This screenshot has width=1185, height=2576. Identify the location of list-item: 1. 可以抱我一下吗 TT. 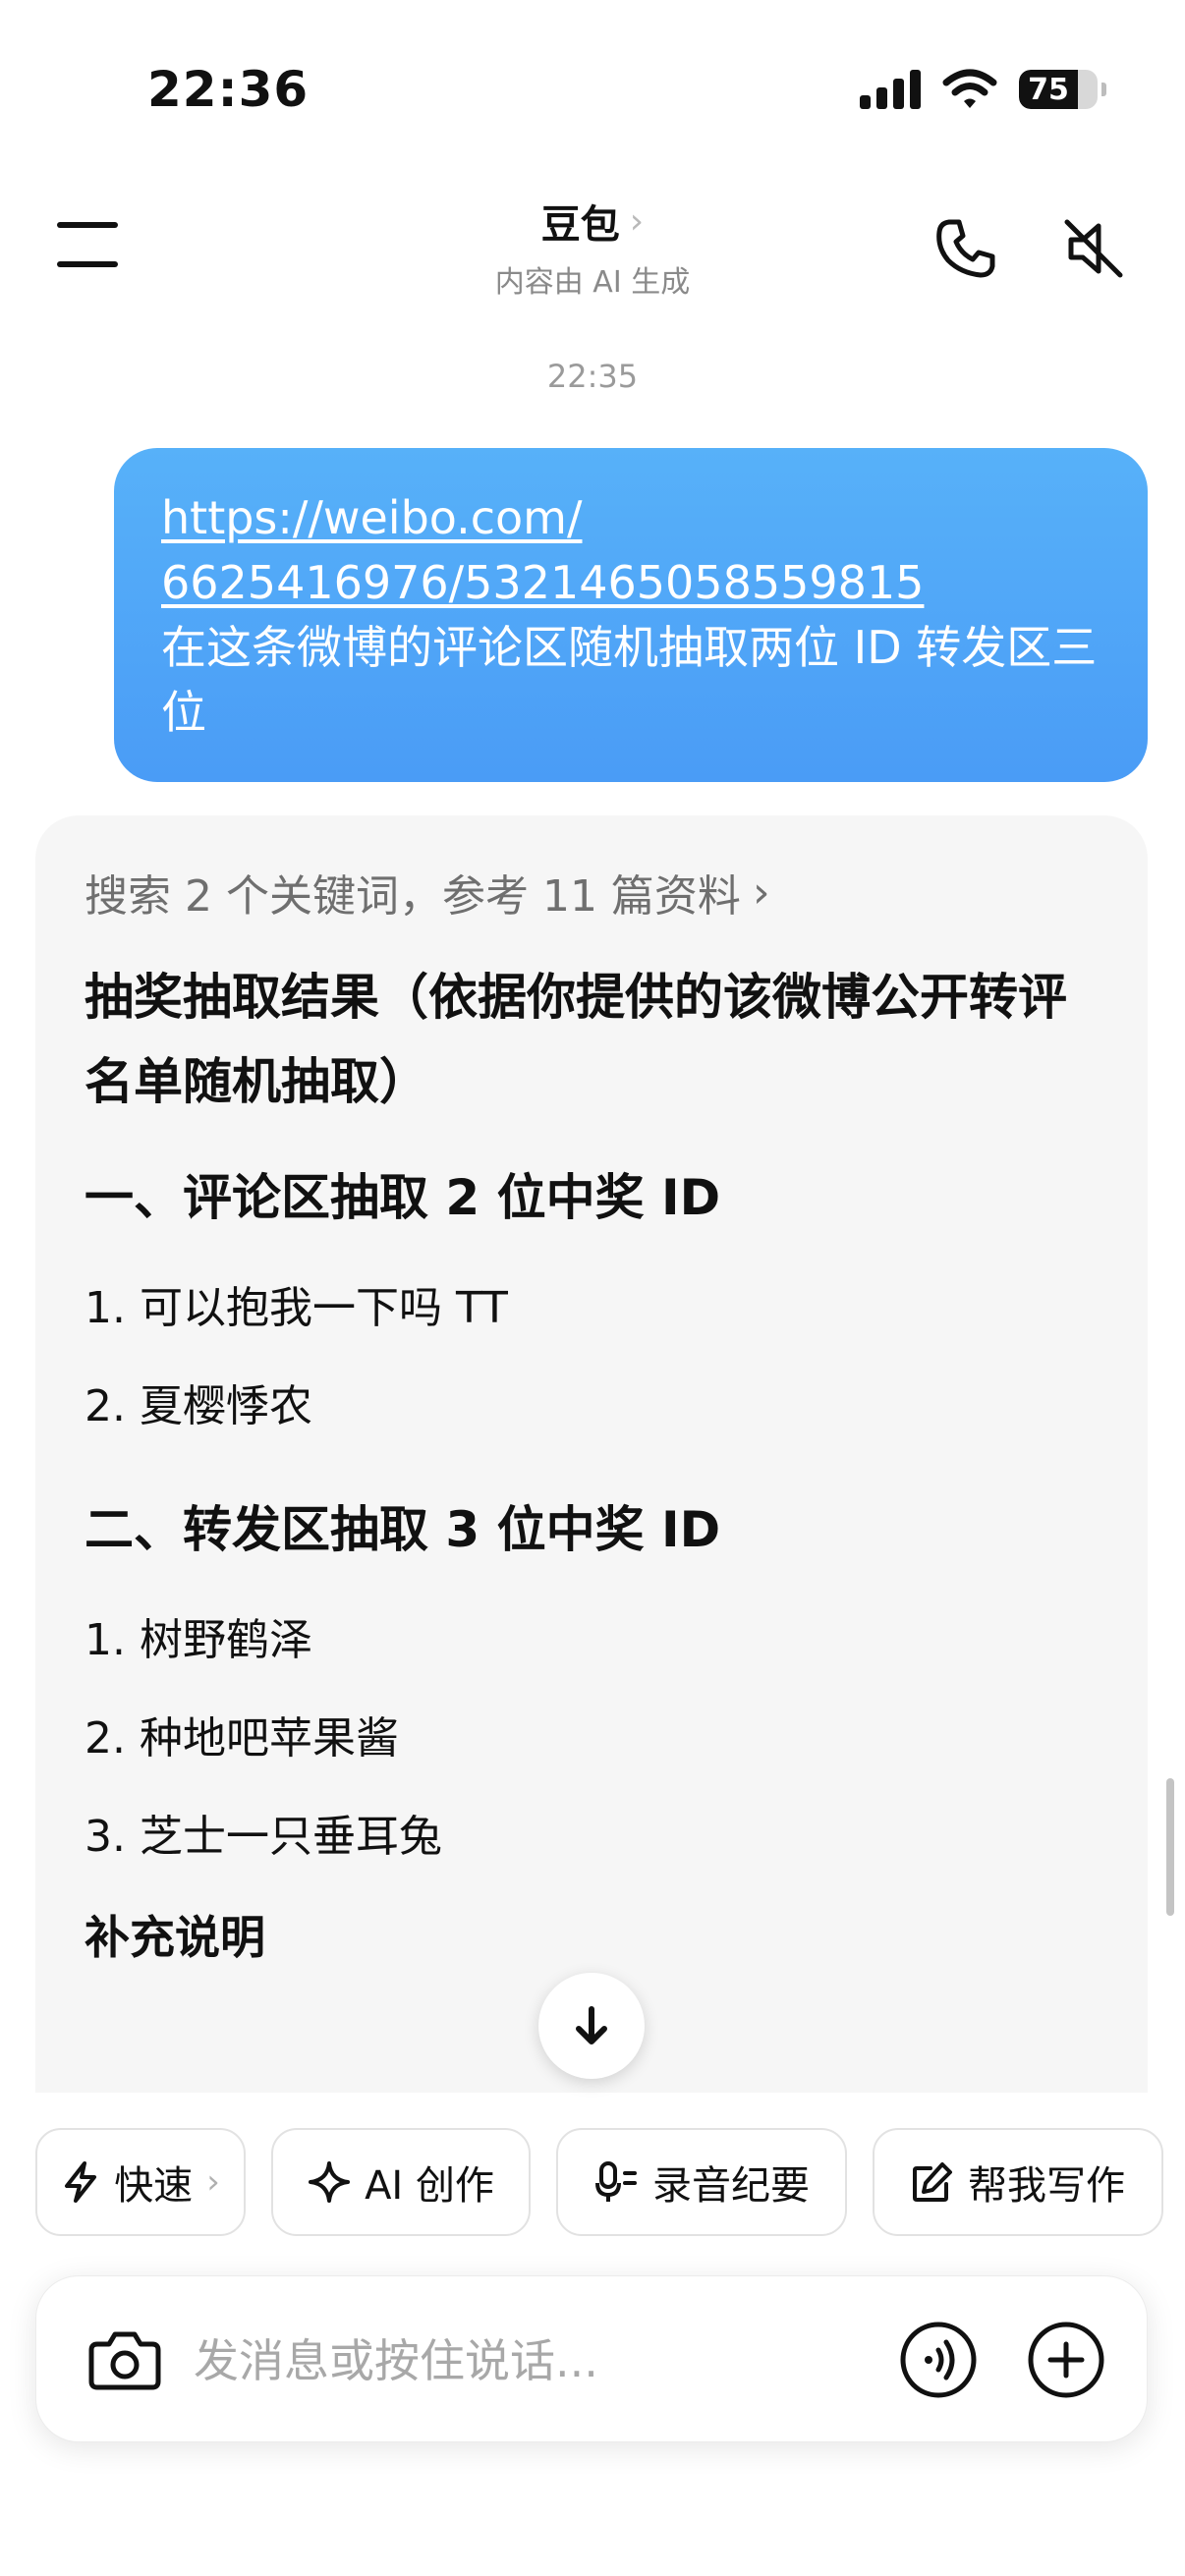
(296, 1308).